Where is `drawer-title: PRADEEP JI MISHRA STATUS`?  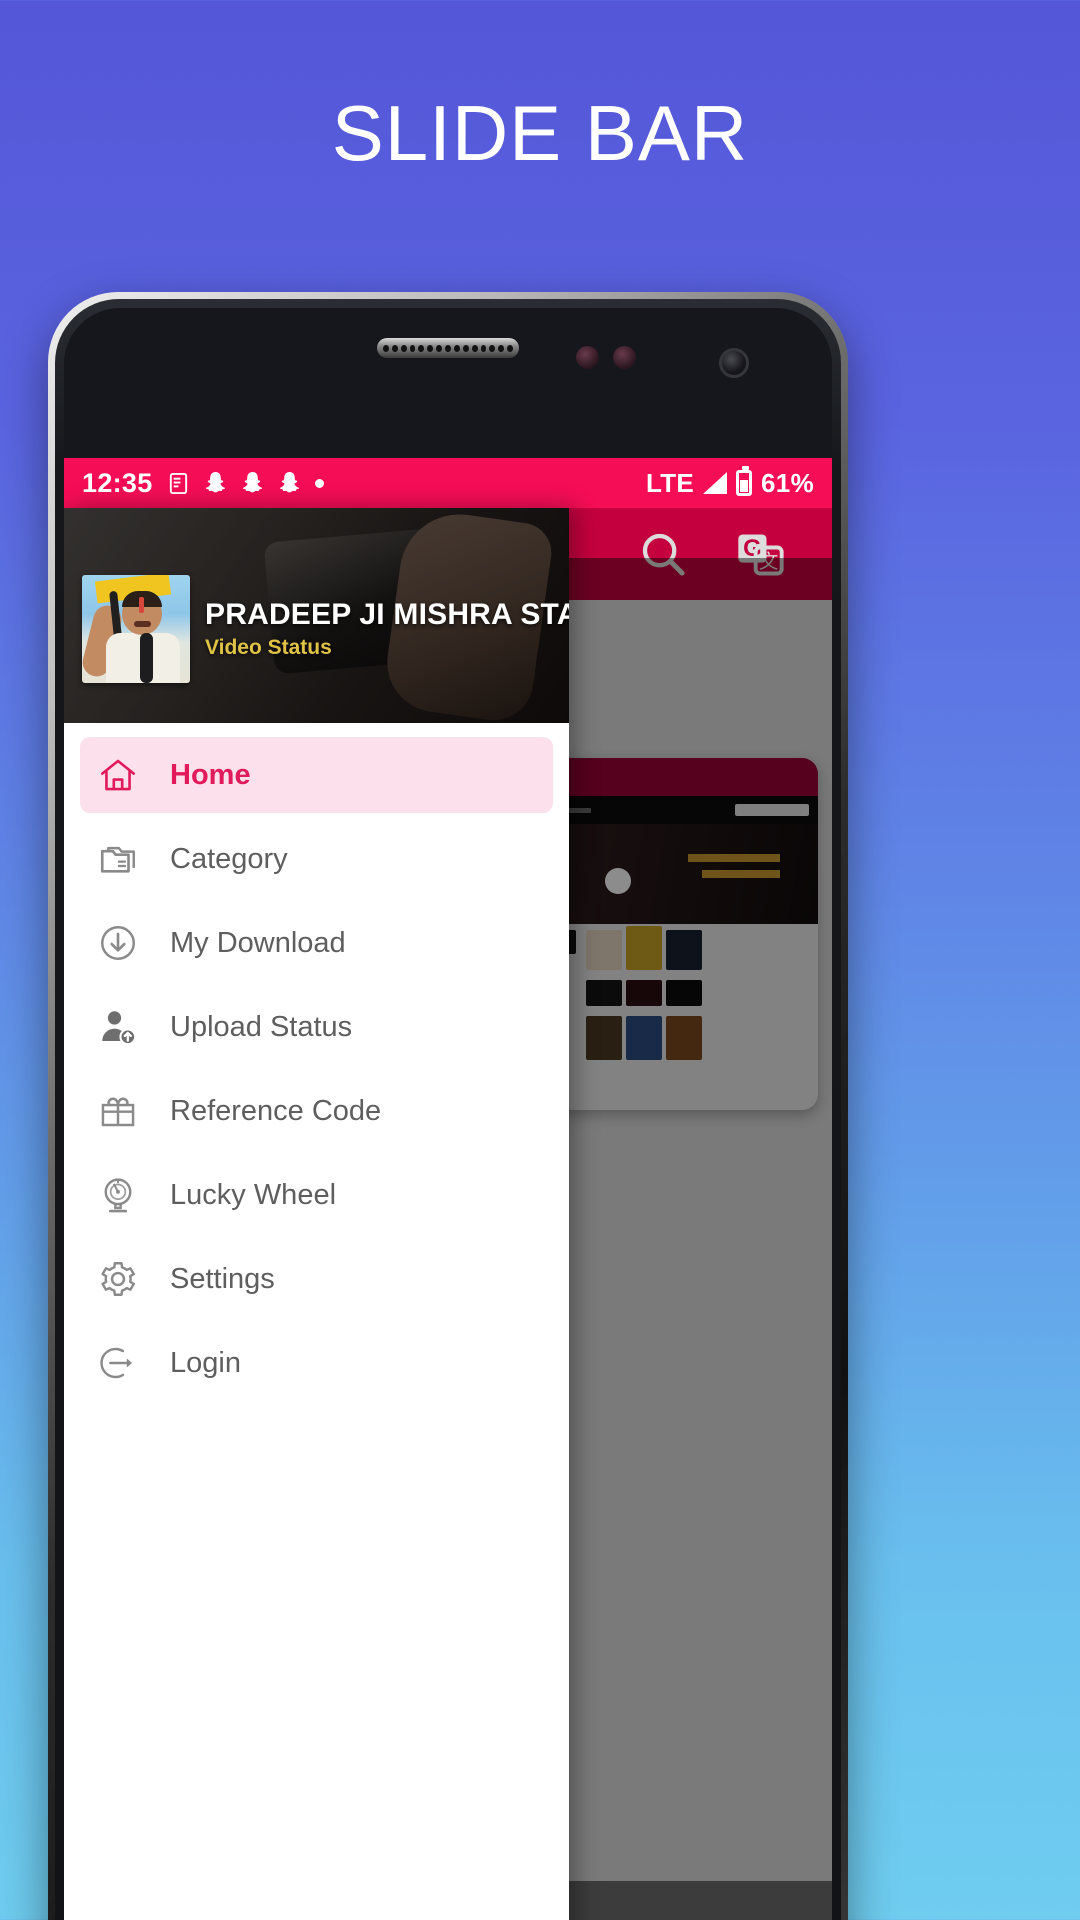 drawer-title: PRADEEP JI MISHRA STATUS is located at coordinates (387, 614).